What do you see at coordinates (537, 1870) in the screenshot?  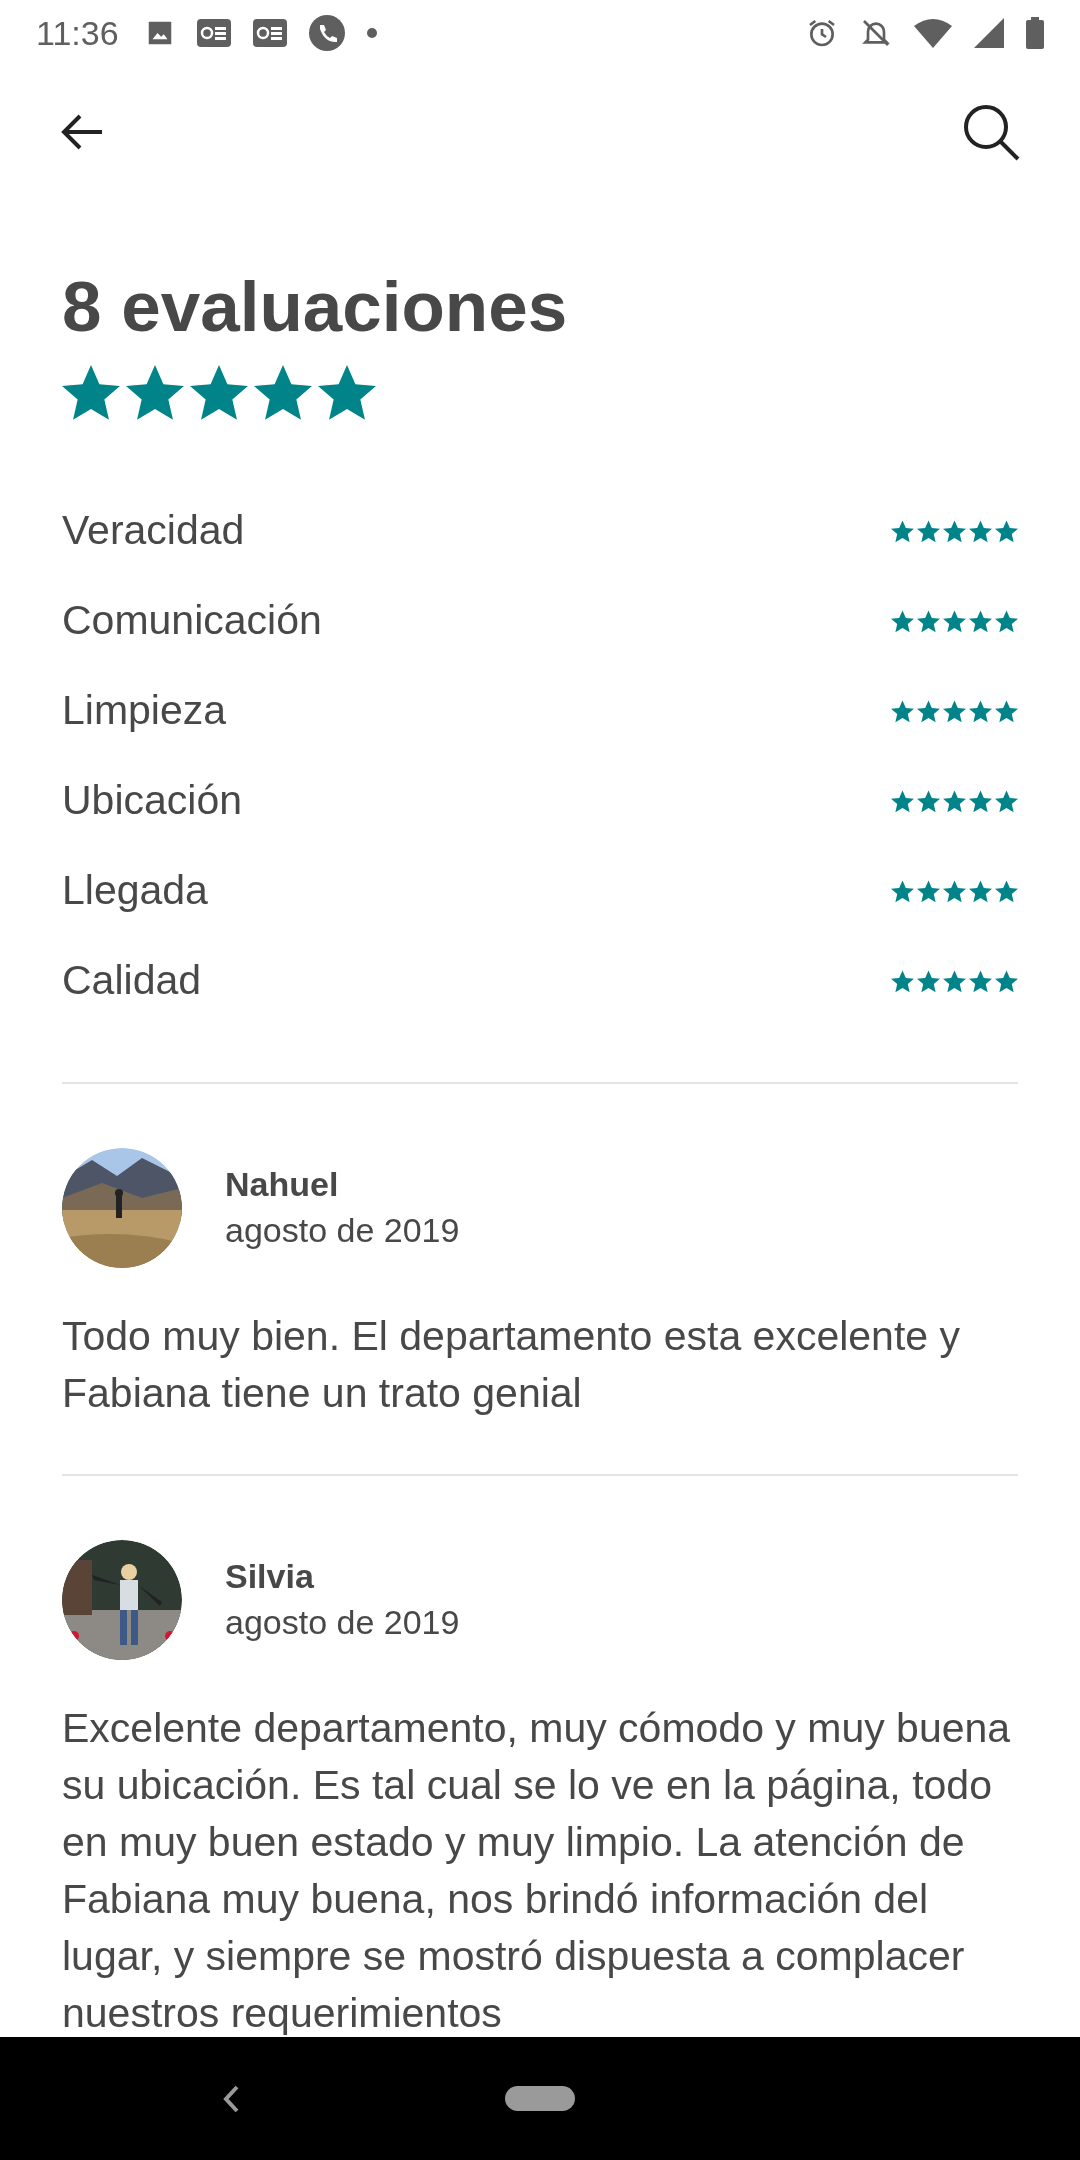 I see `review-text: Excelente departamento, muy cómodo y muy buena su ubicación. Es tal cual se lo ve en la página, todo en muy buen estado y muy limpio. La atención de Fabiana muy buena, nos brindó información del lugar, y siempre se mostró dispuesta a complacer nuestros requerimientos` at bounding box center [537, 1870].